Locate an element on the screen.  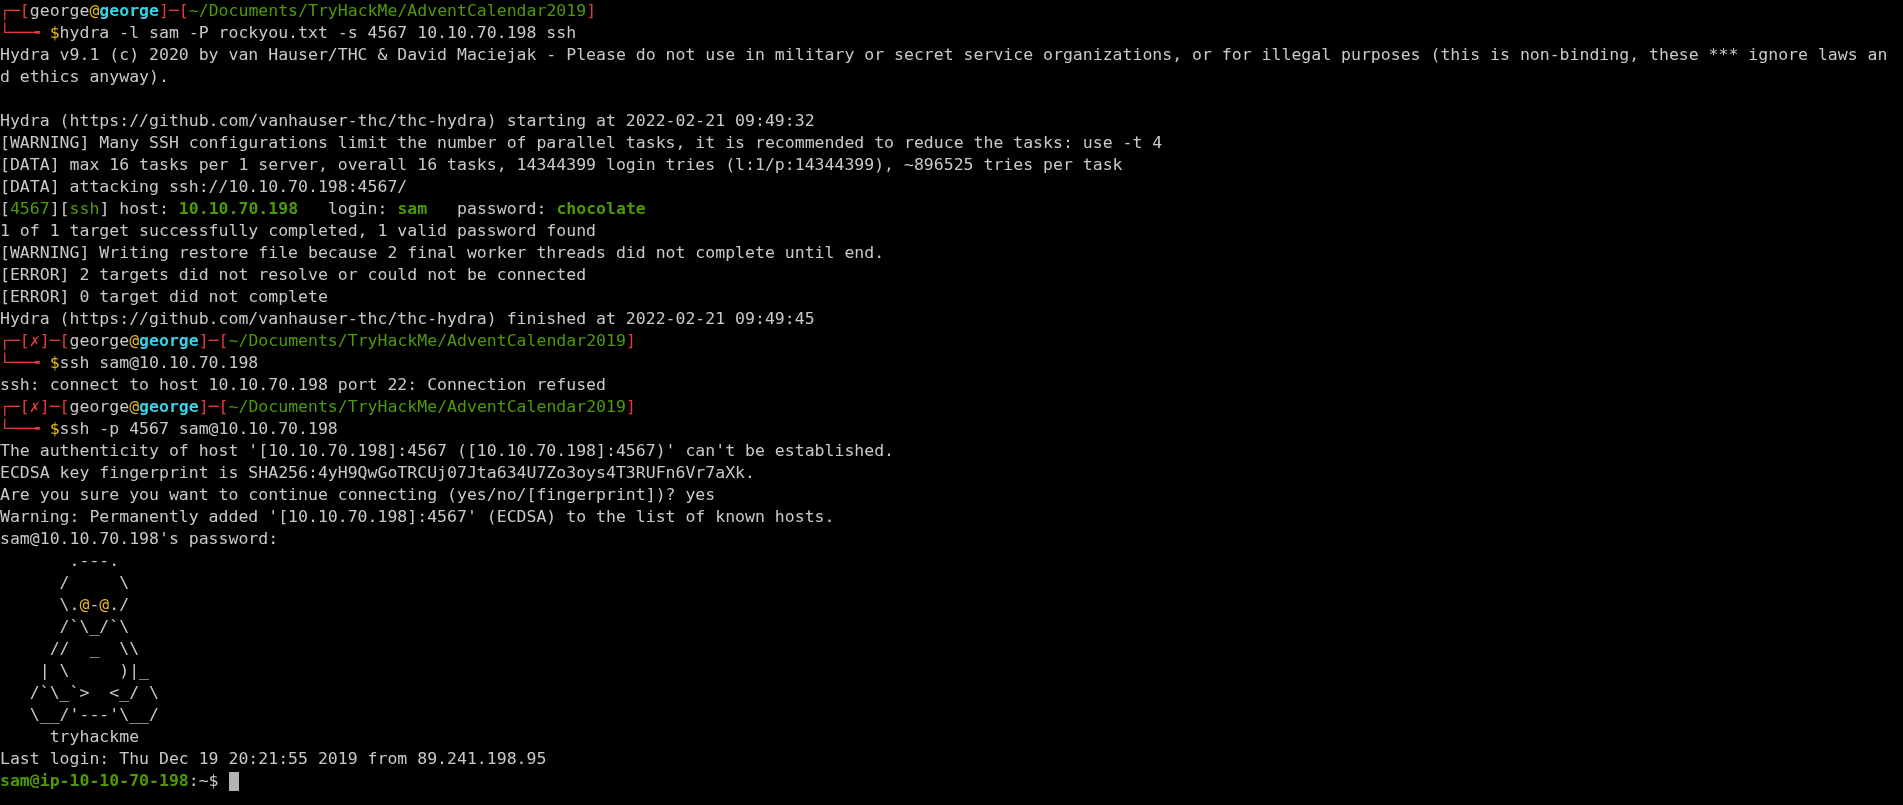
terminal-line: Last login: Thu Dec 19 20:21:55 2019 from 89.241.198.95 is located at coordinates (273, 759).